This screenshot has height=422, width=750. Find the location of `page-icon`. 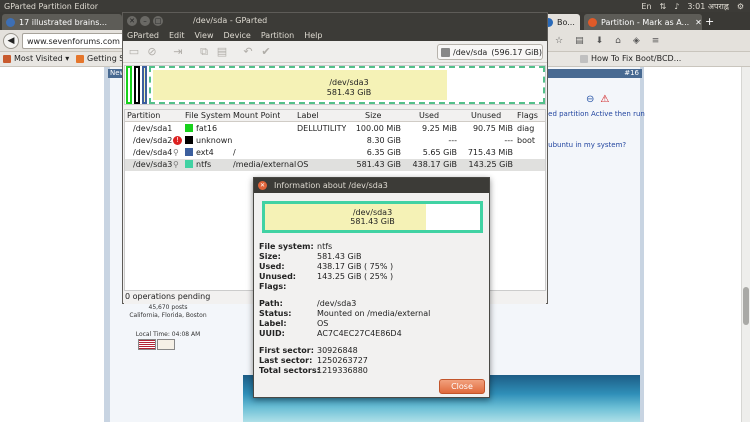

page-icon is located at coordinates (584, 58).